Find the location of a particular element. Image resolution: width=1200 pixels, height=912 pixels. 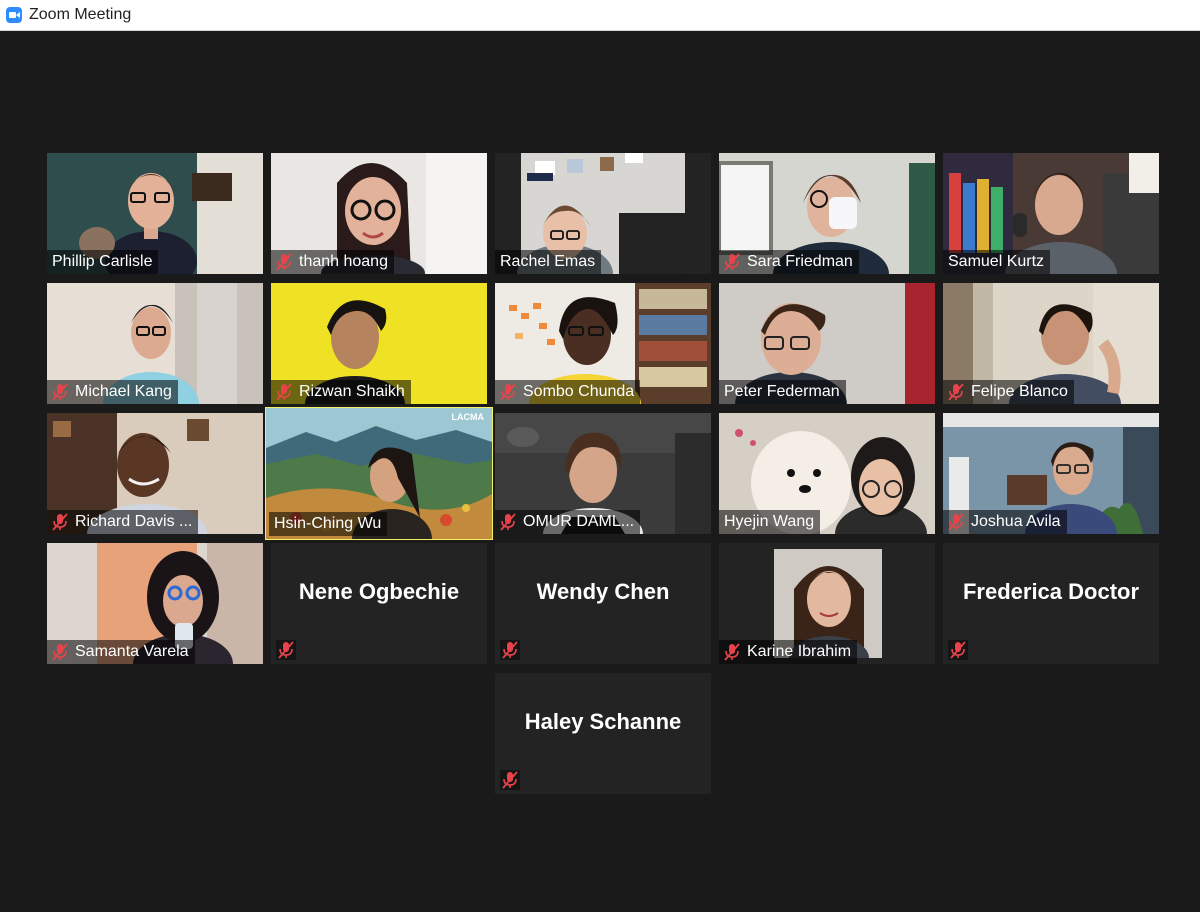

video-off-tile: Haley Schanne is located at coordinates (603, 733).